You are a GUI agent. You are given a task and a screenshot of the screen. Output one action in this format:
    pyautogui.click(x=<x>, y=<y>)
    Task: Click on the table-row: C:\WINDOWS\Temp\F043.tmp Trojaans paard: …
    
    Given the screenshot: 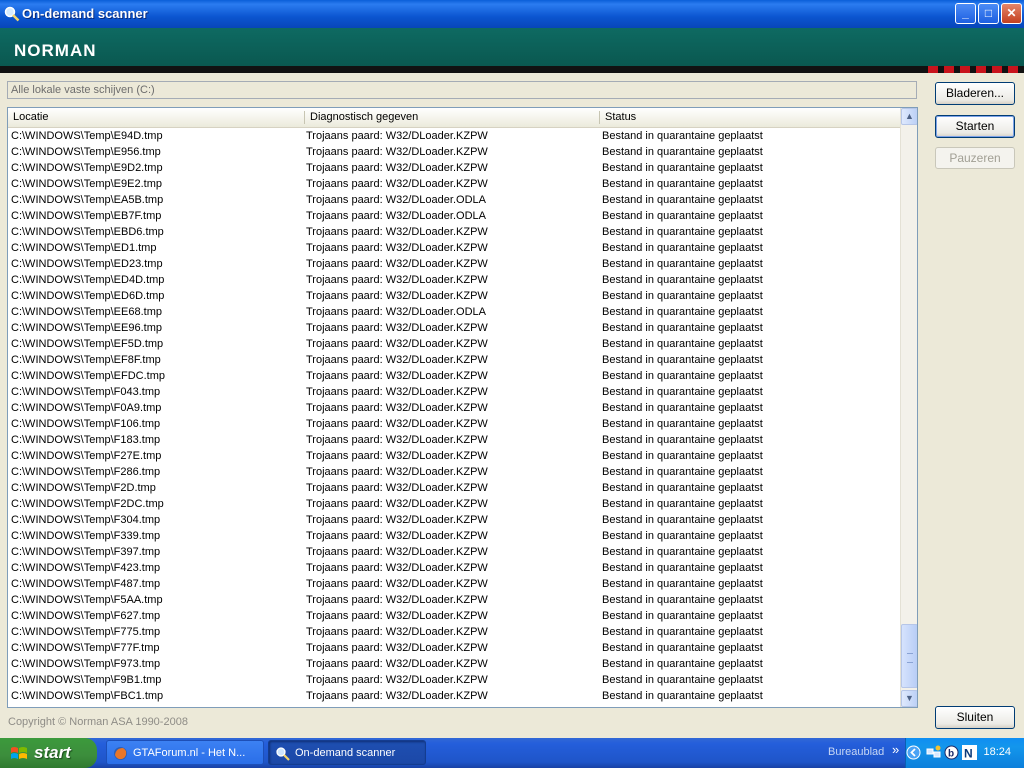 What is the action you would take?
    pyautogui.click(x=454, y=392)
    